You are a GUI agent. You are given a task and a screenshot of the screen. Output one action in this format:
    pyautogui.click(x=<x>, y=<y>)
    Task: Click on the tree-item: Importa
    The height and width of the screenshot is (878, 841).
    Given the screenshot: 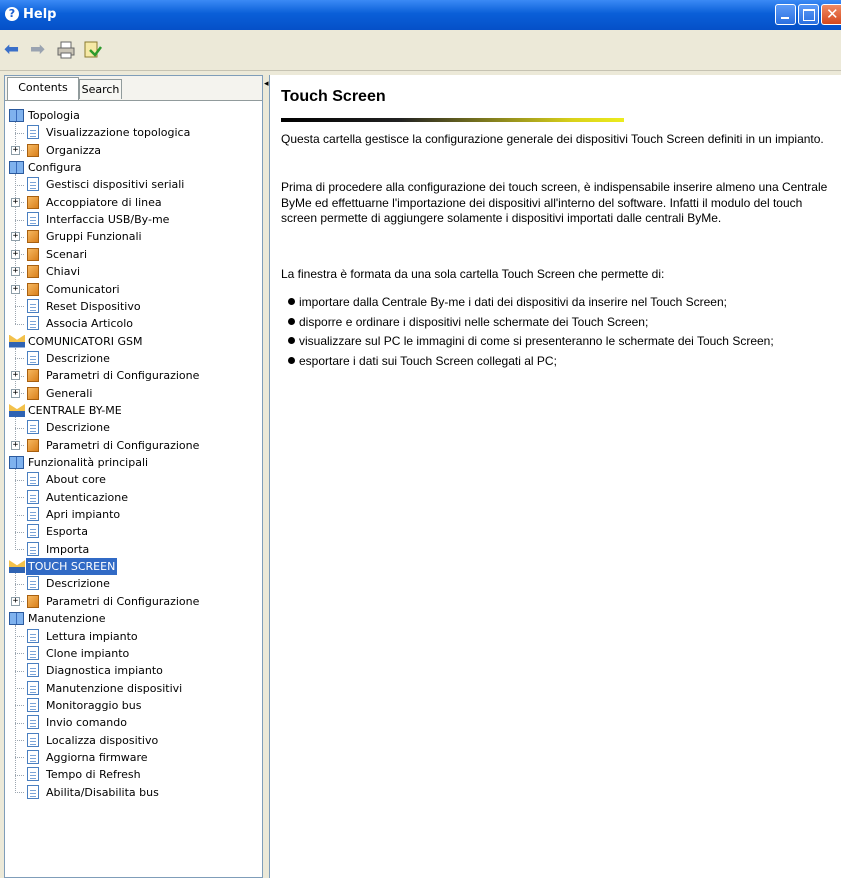 What is the action you would take?
    pyautogui.click(x=133, y=549)
    